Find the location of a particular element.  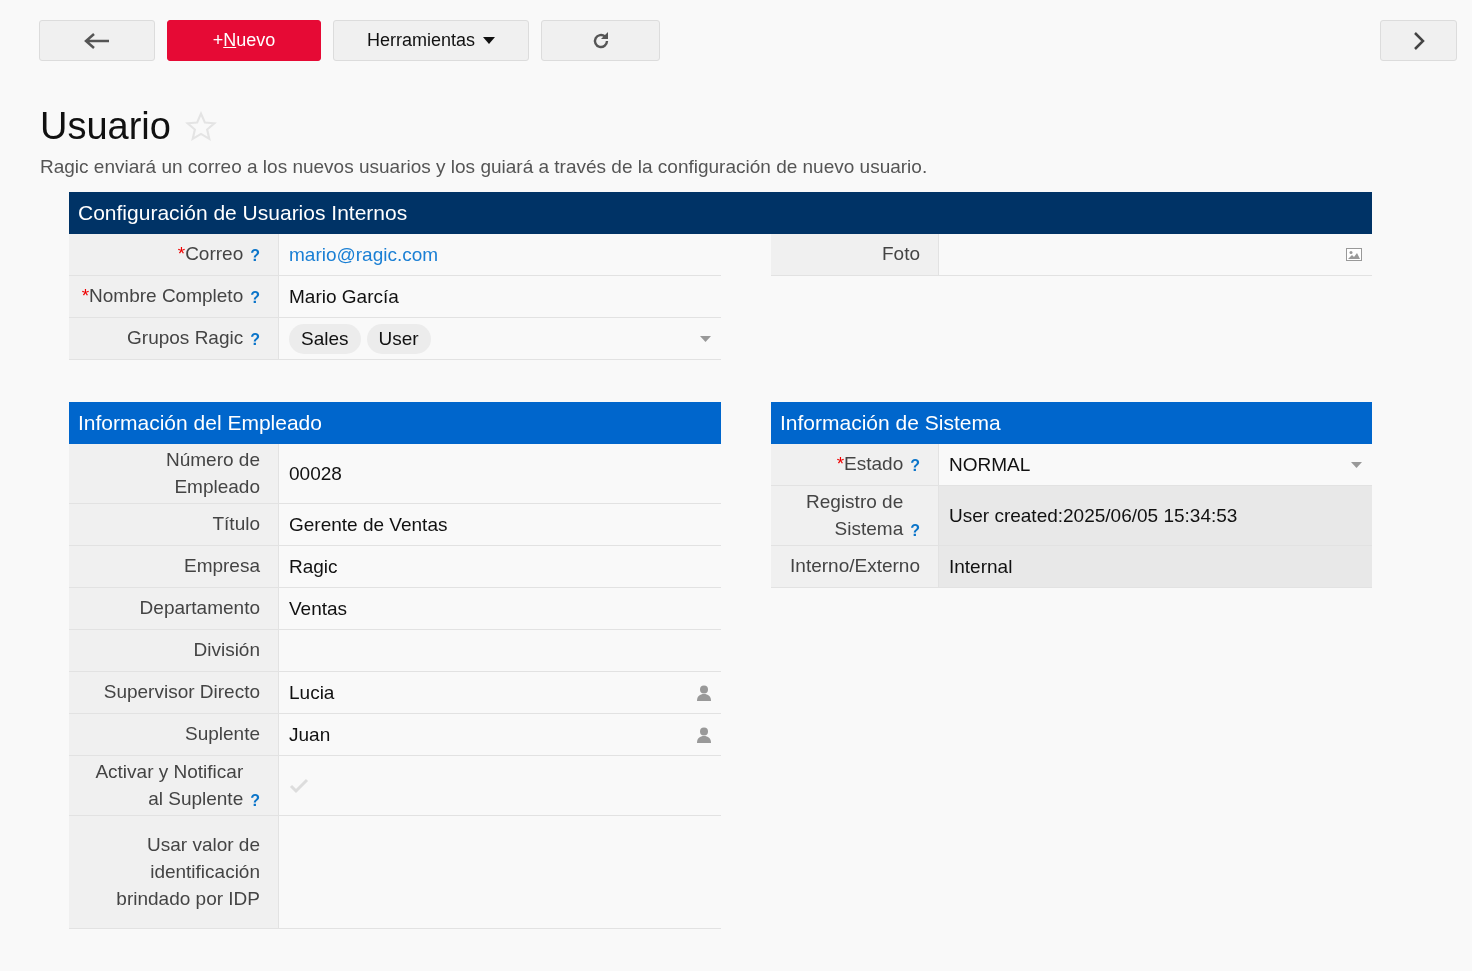

field-value: User created:2025/06/05 15:34:53 is located at coordinates (1093, 515).